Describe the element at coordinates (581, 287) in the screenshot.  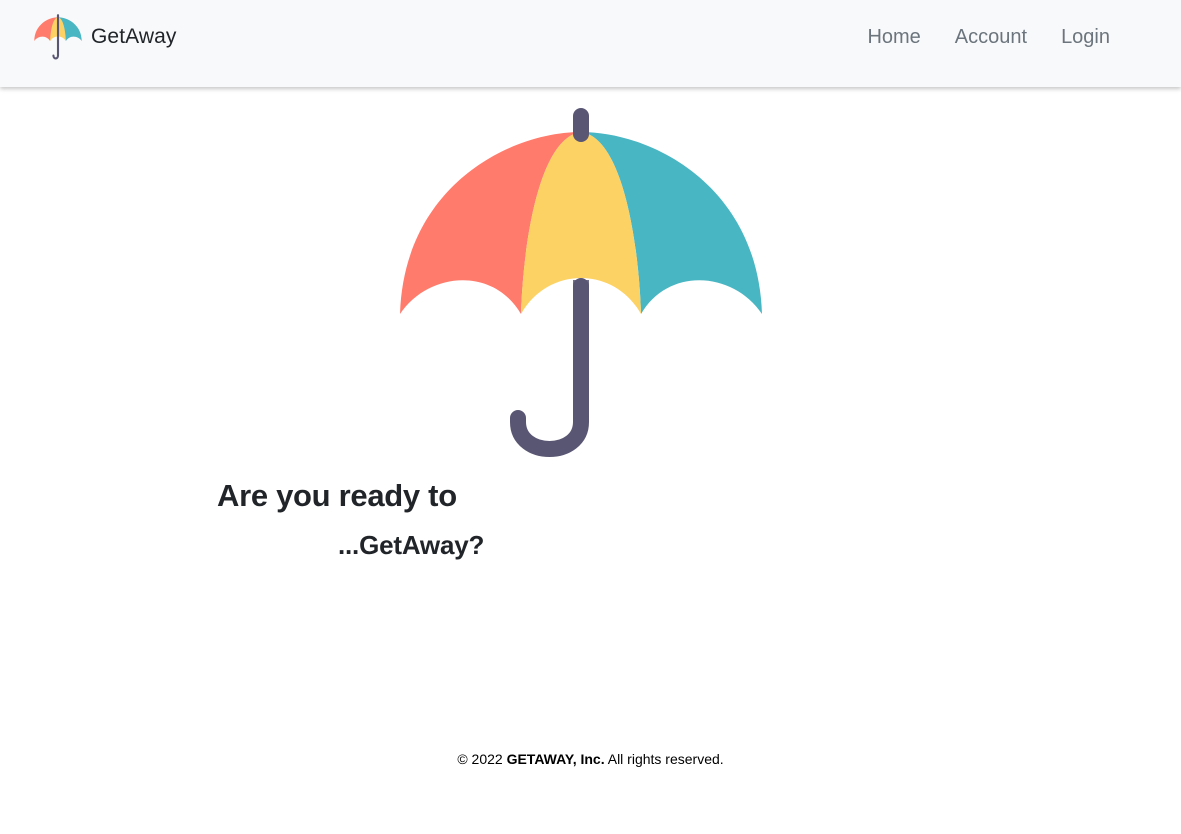
I see `umbrella-shaft-joint` at that location.